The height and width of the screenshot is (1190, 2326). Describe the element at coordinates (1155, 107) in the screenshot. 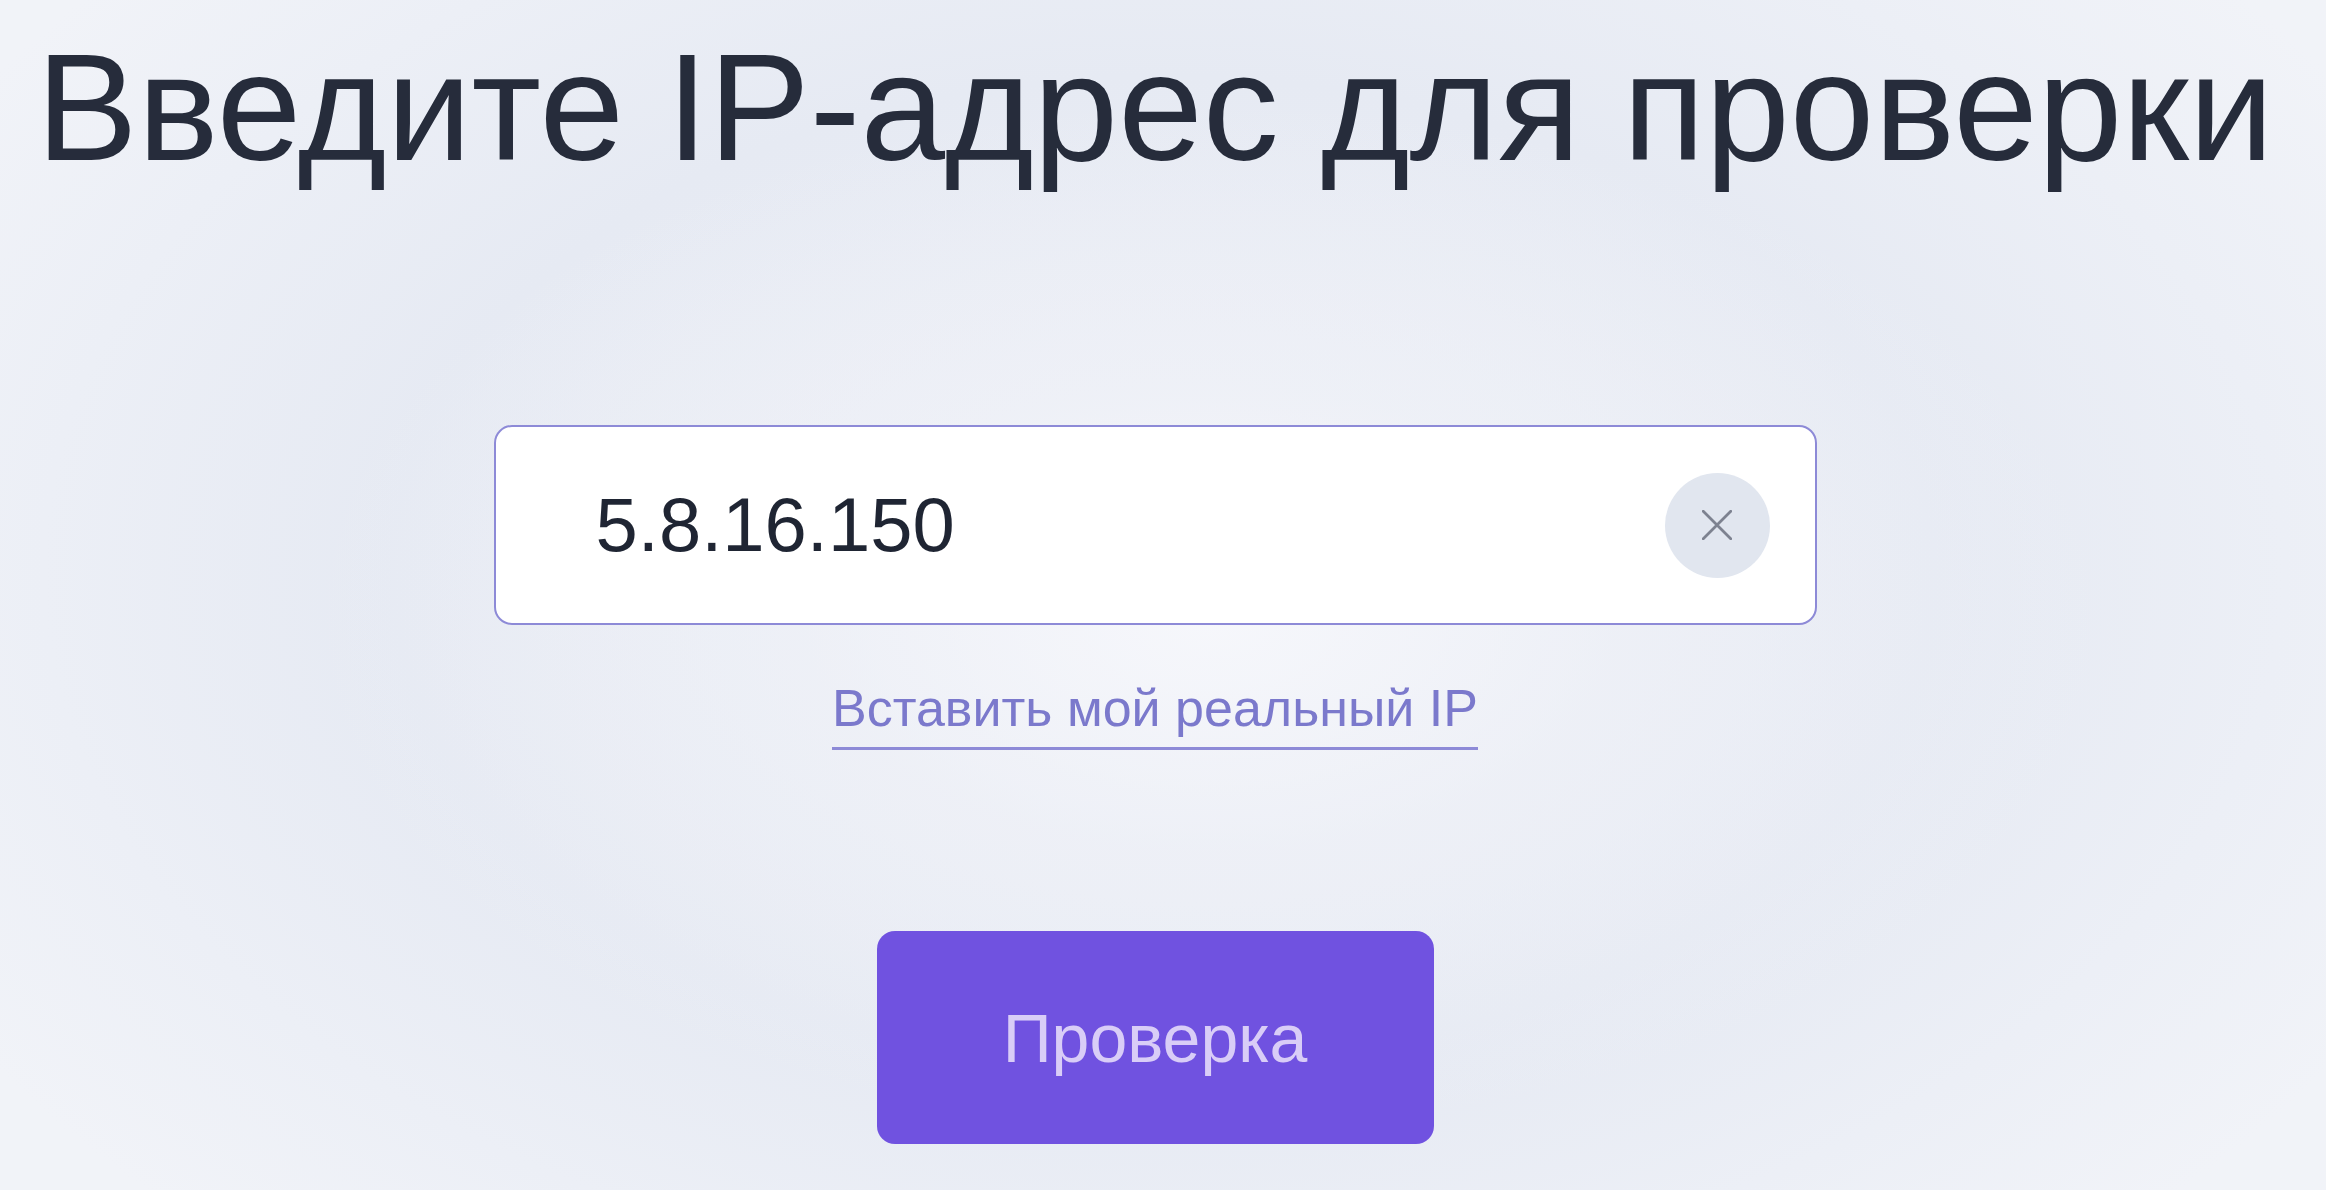

I see `page-title: Введите IP-адрес для проверки` at that location.